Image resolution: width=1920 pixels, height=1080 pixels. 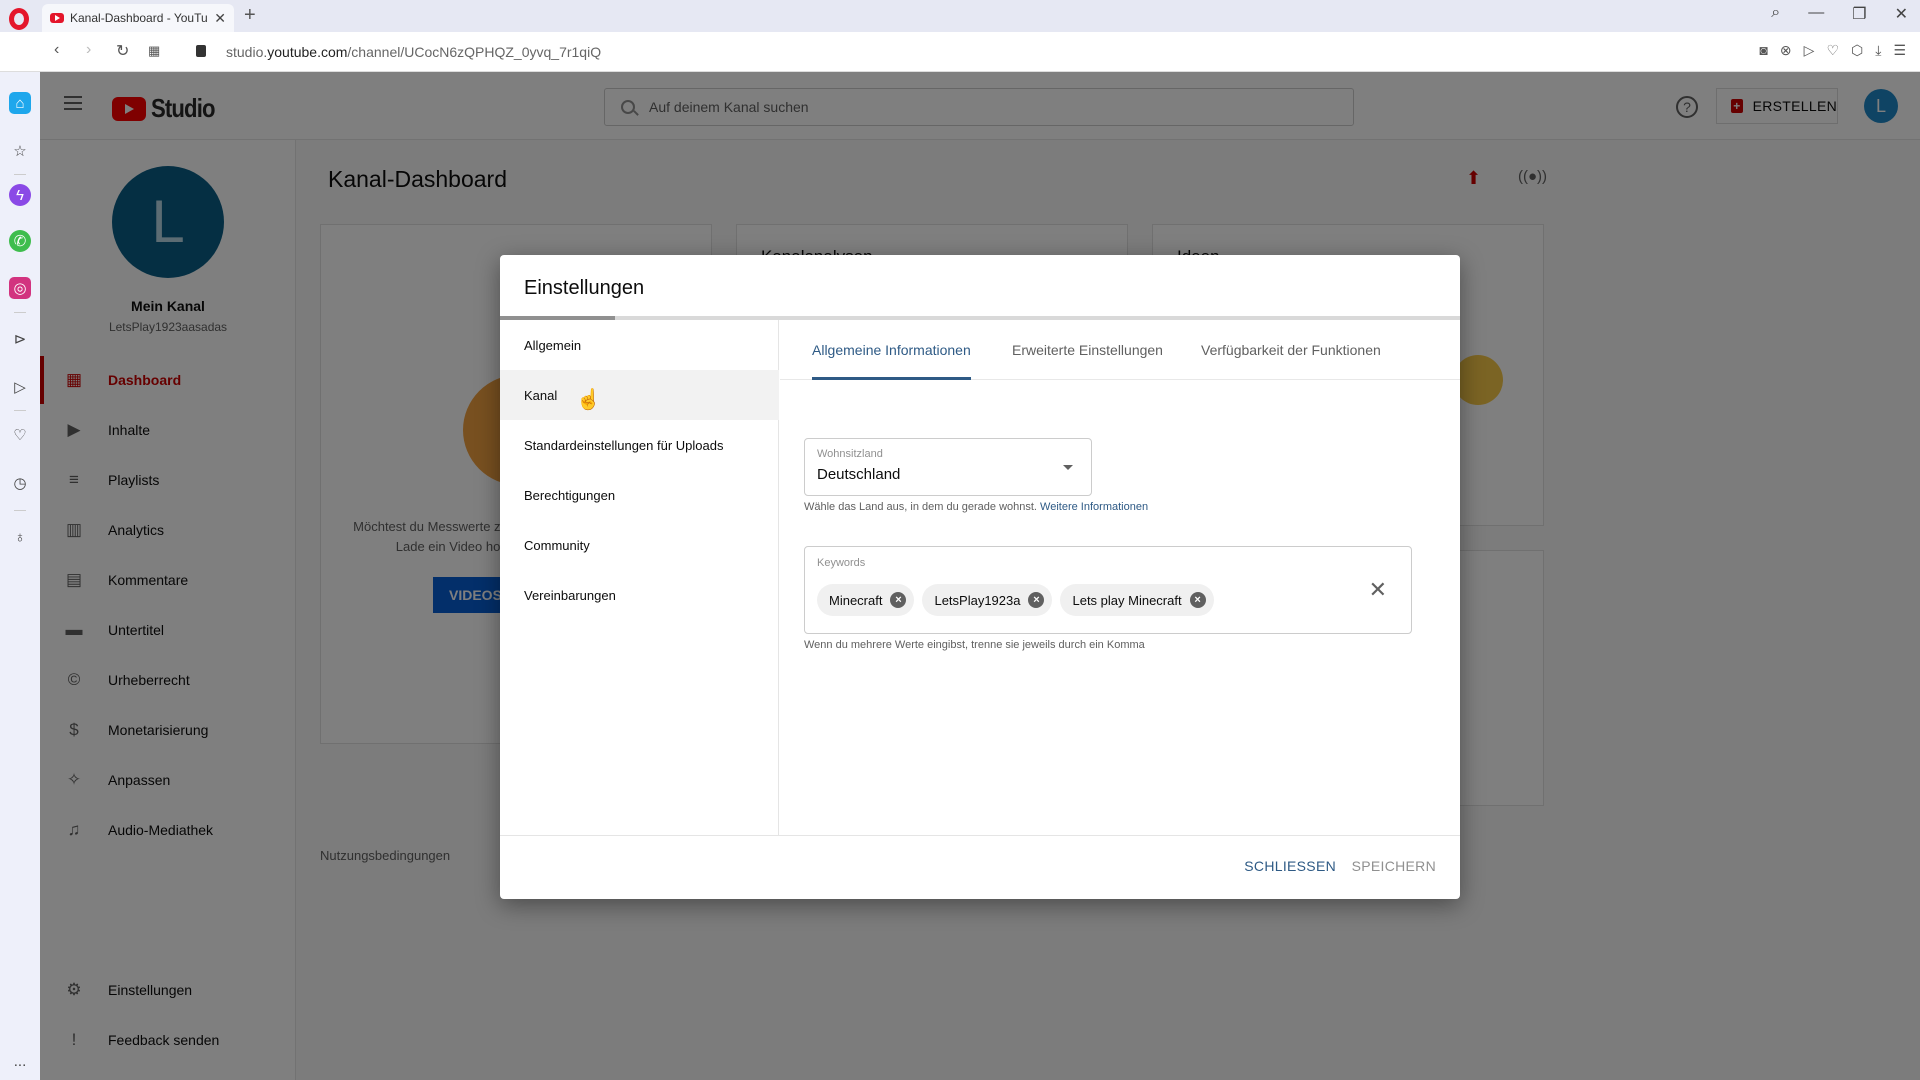 What do you see at coordinates (584, 288) in the screenshot?
I see `dialog-title: Einstellungen` at bounding box center [584, 288].